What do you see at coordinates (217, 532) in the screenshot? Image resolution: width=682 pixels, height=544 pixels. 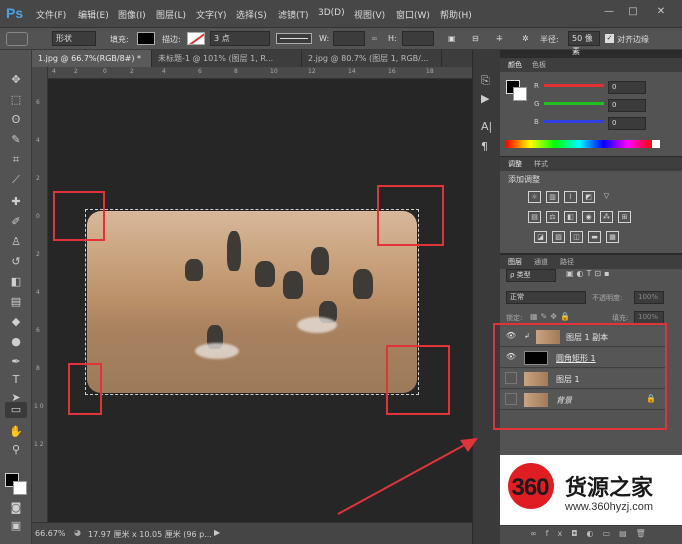 I see `status-menu-arrow-icon: ▶` at bounding box center [217, 532].